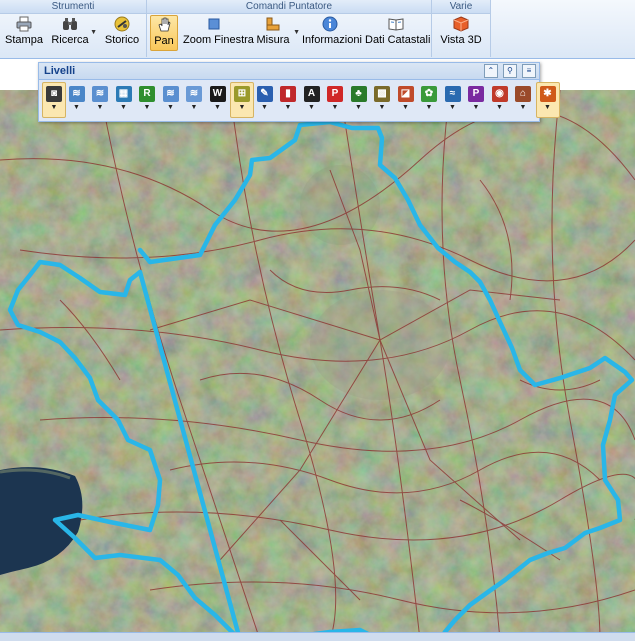 The height and width of the screenshot is (641, 635). I want to click on layer-button: R▼, so click(147, 100).